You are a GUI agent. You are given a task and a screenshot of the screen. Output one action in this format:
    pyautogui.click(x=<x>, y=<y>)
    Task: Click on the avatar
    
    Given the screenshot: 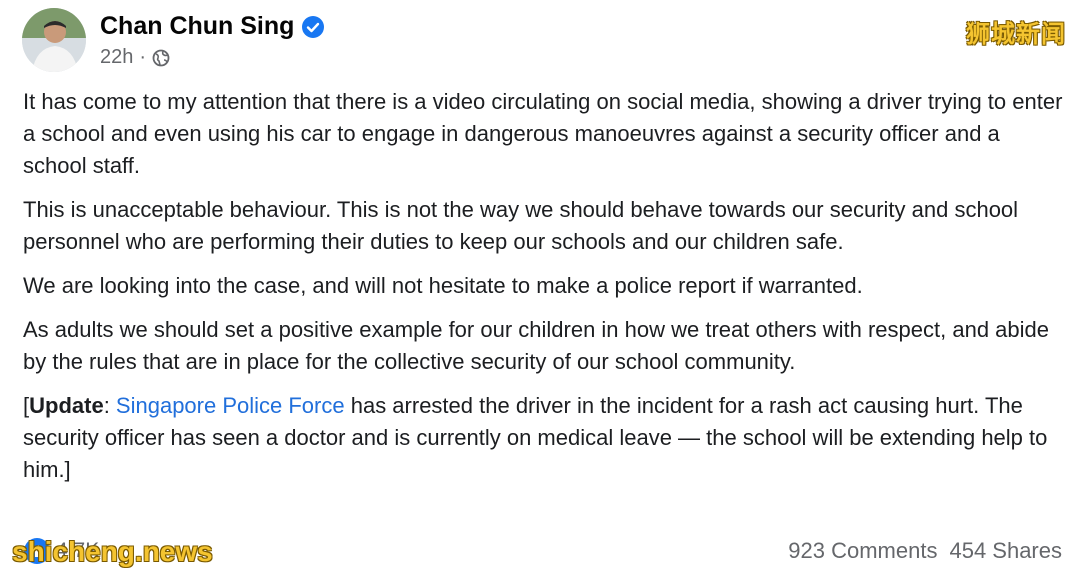 What is the action you would take?
    pyautogui.click(x=54, y=40)
    